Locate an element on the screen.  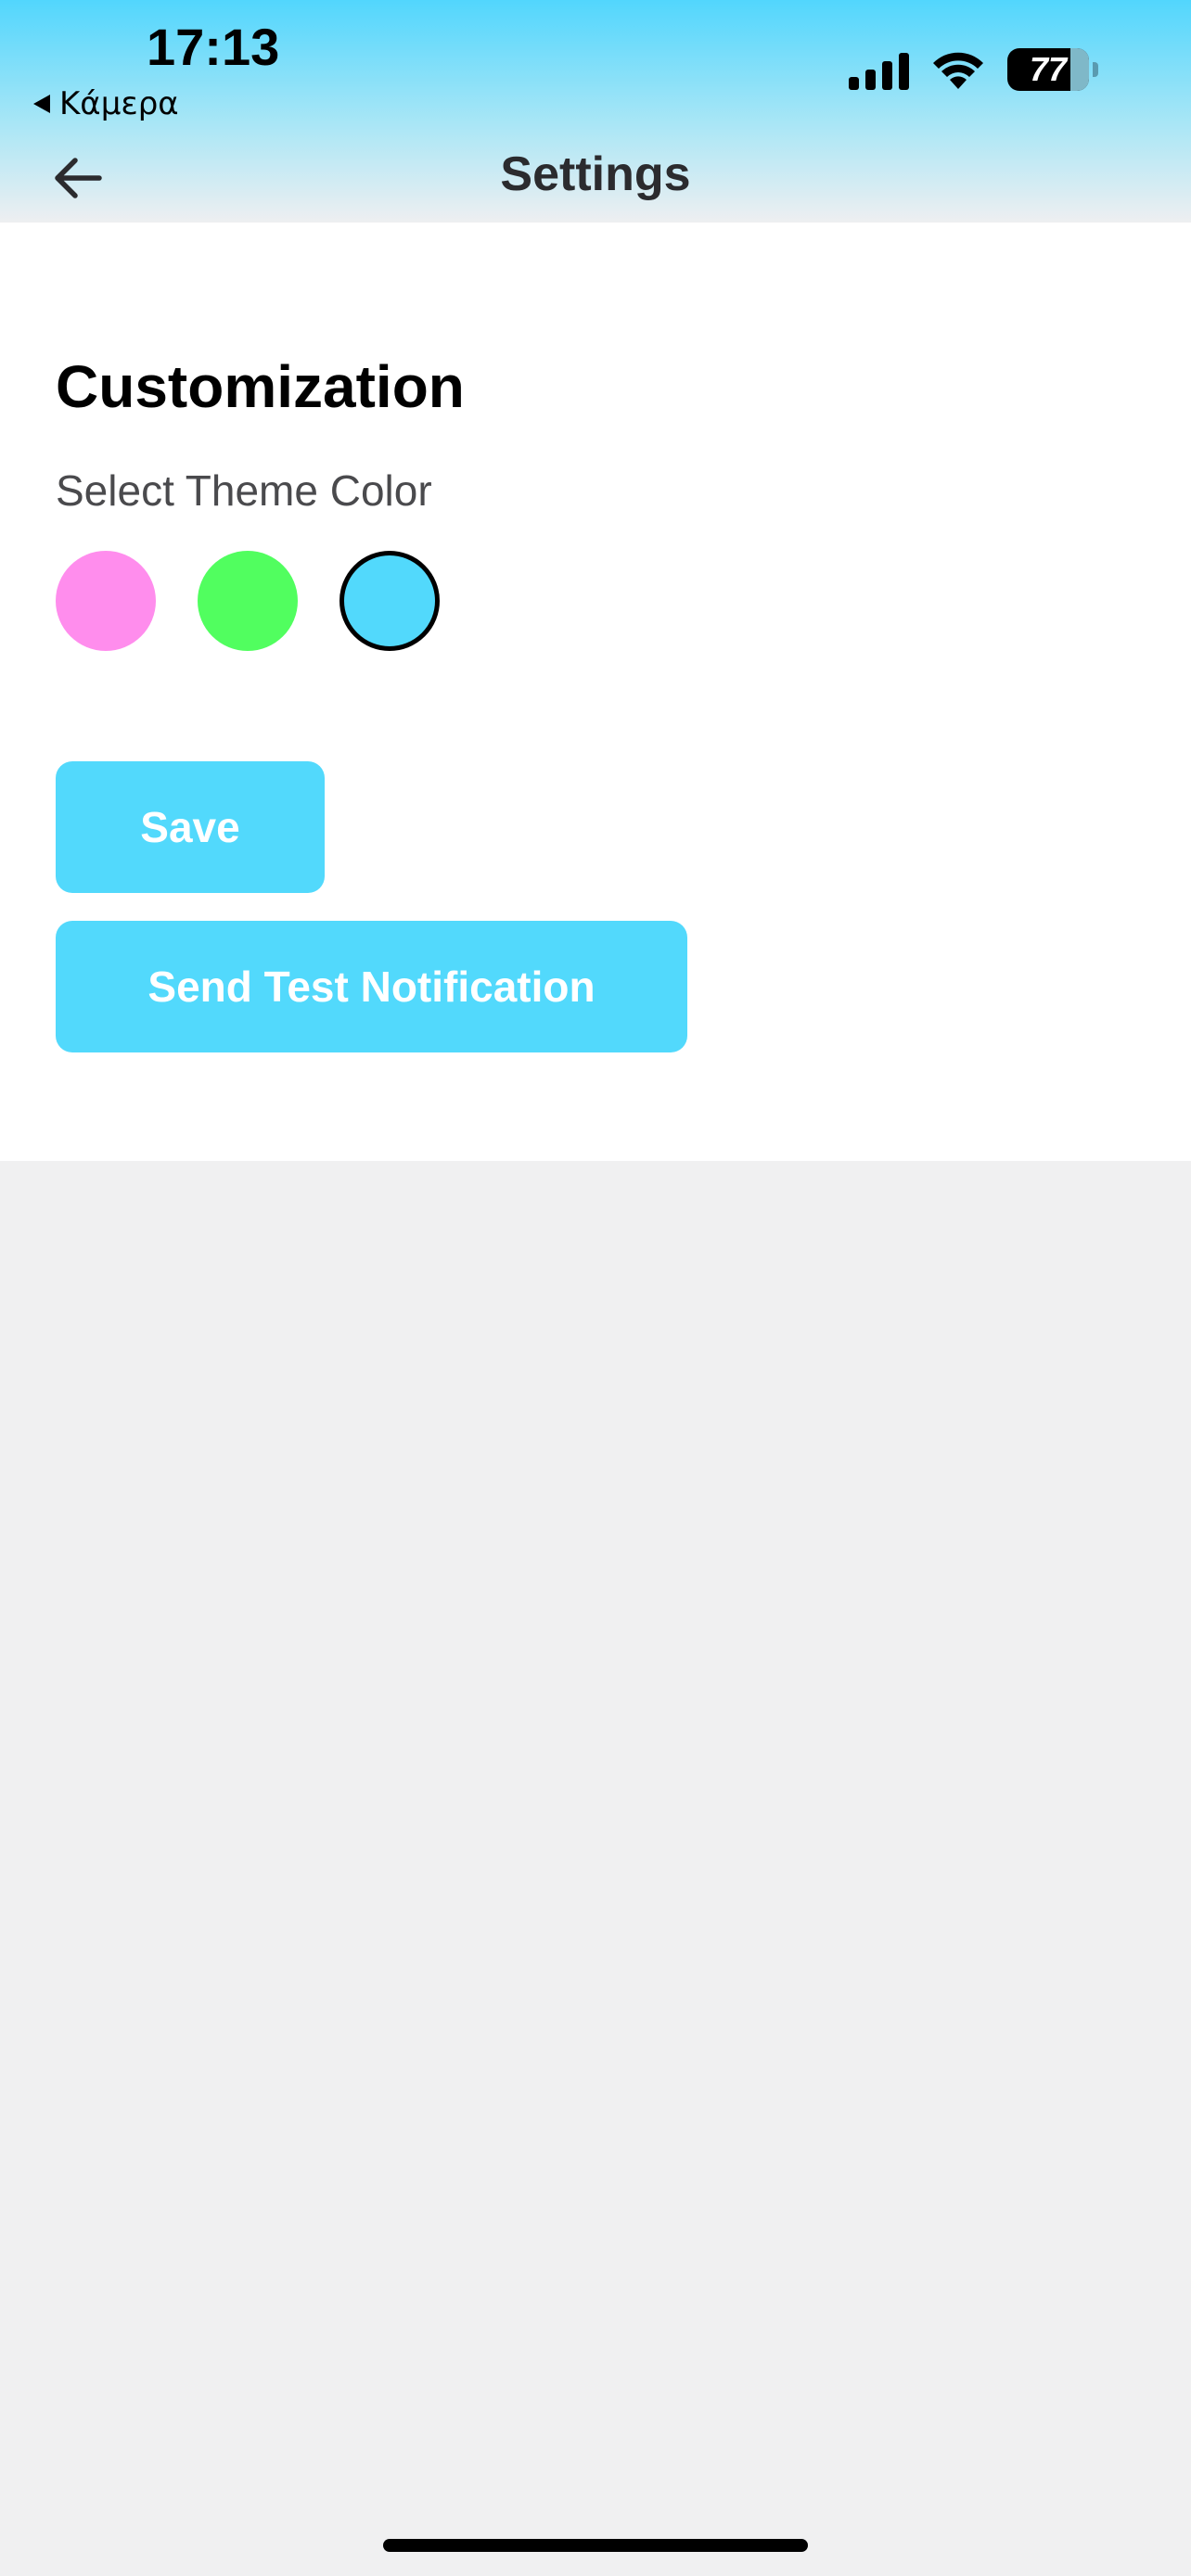
theme-color-label: Select Theme Color is located at coordinates (244, 491).